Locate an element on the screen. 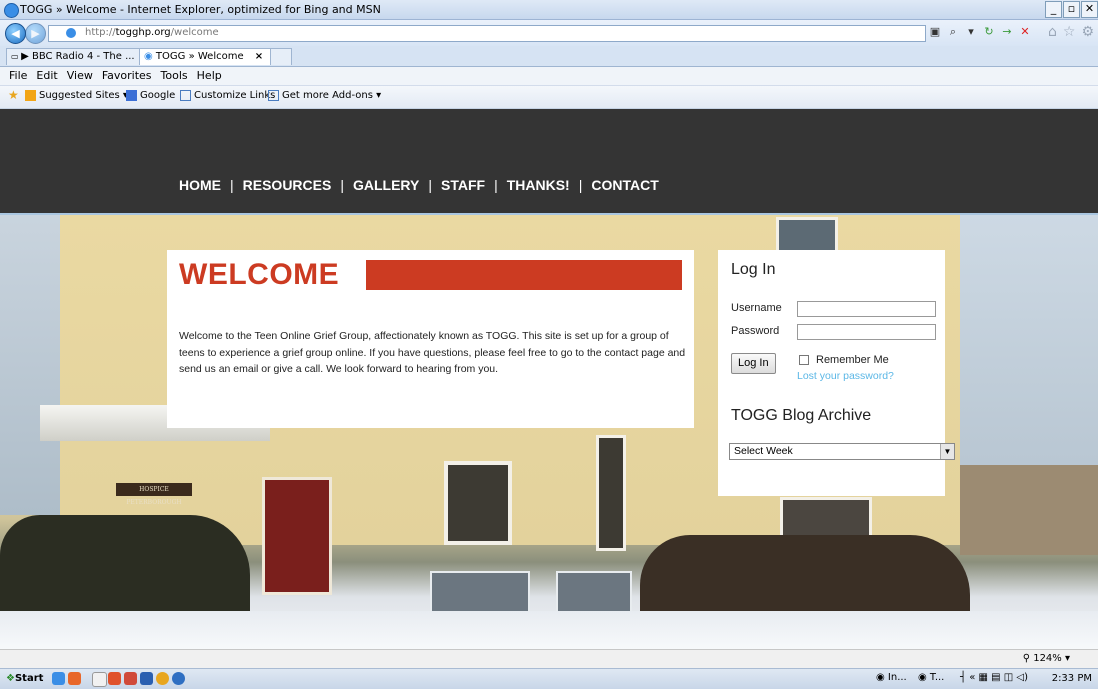 This screenshot has height=689, width=1098. lost-password-link: Lost your password? is located at coordinates (845, 376).